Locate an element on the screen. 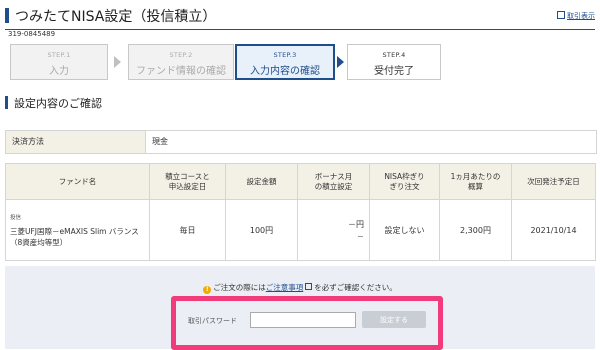 This screenshot has height=350, width=600. caution-notice: ! ご注文の際にはご注意事項 を必ずご確認ください。 is located at coordinates (300, 288).